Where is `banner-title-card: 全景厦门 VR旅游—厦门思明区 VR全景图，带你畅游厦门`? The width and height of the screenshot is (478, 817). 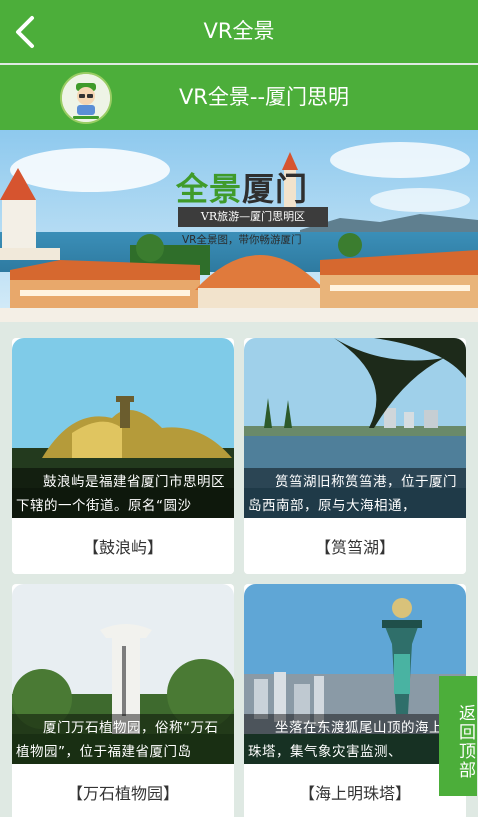 banner-title-card: 全景厦门 VR旅游—厦门思明区 VR全景图，带你畅游厦门 is located at coordinates (250, 218).